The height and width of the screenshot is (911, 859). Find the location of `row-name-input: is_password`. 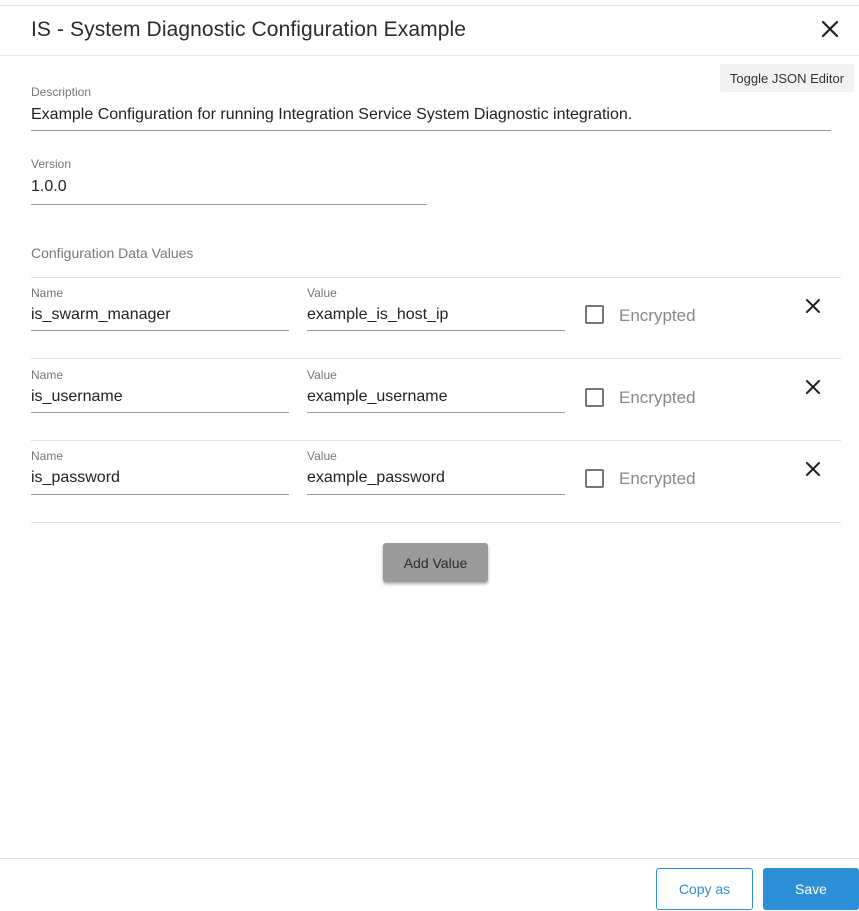

row-name-input: is_password is located at coordinates (75, 478).